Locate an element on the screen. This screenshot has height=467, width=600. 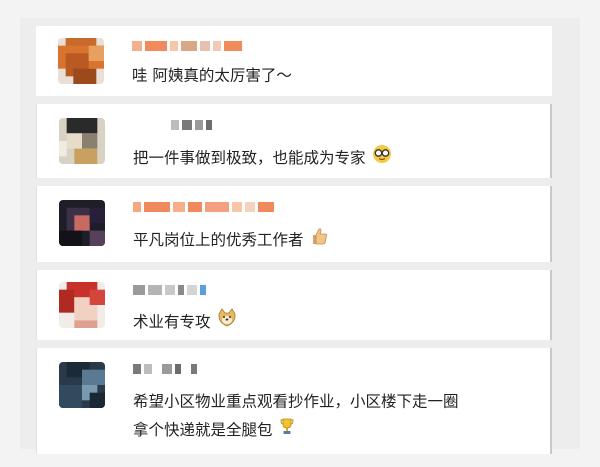
trophy-icon is located at coordinates (287, 430).